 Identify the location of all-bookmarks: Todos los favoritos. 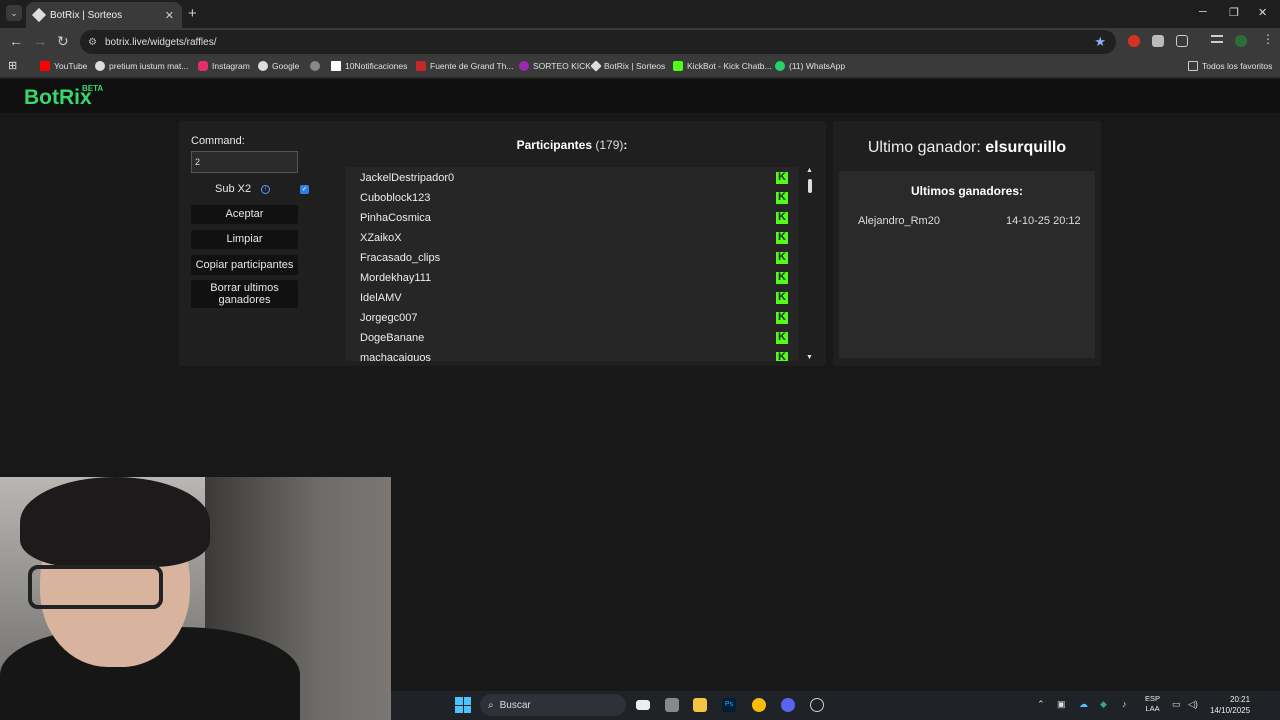
(1230, 66).